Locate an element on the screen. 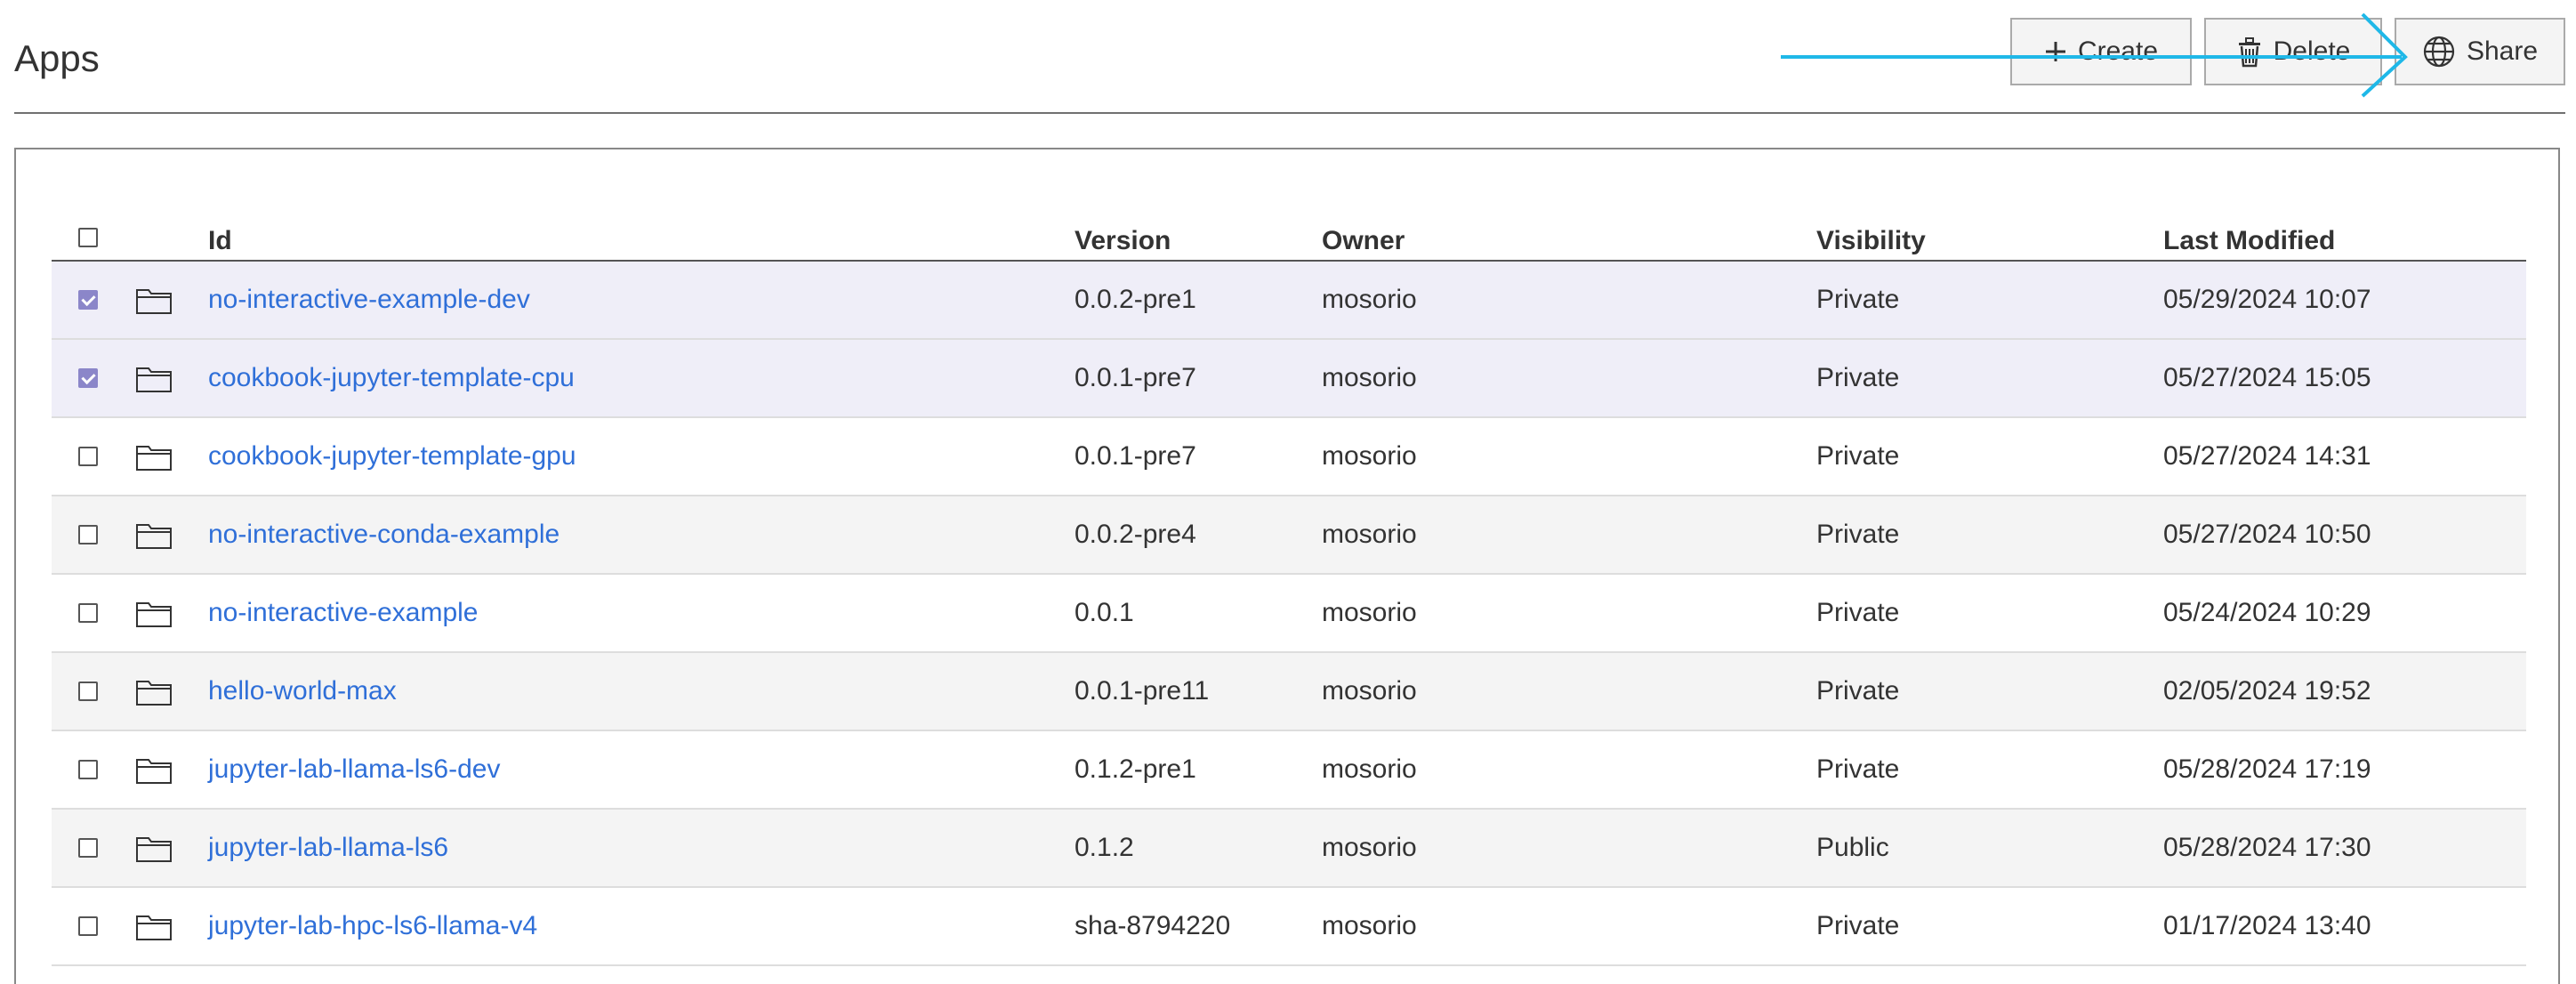 The height and width of the screenshot is (984, 2576). app-id-link: no-interactive-conda-example is located at coordinates (383, 534).